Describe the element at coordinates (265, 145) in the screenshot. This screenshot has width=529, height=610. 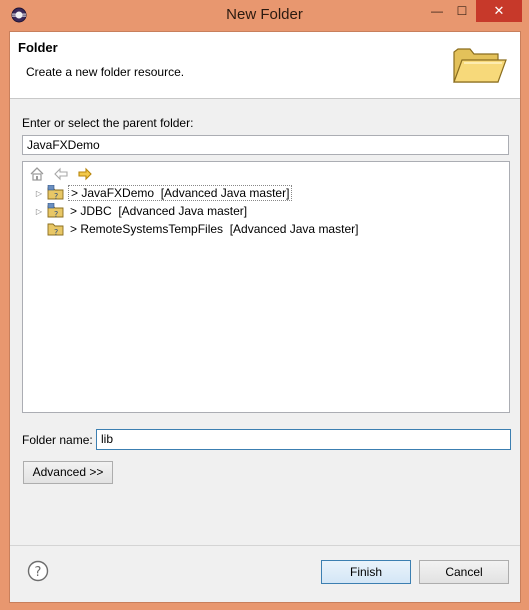
I see `parent-folder-input: JavaFXDemo` at that location.